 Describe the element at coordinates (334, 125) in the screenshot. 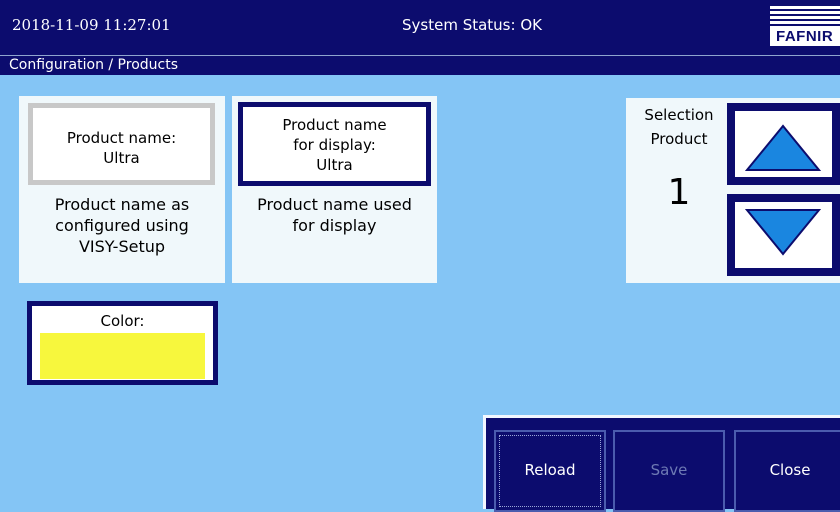

I see `display-name-label-1: Product name` at that location.